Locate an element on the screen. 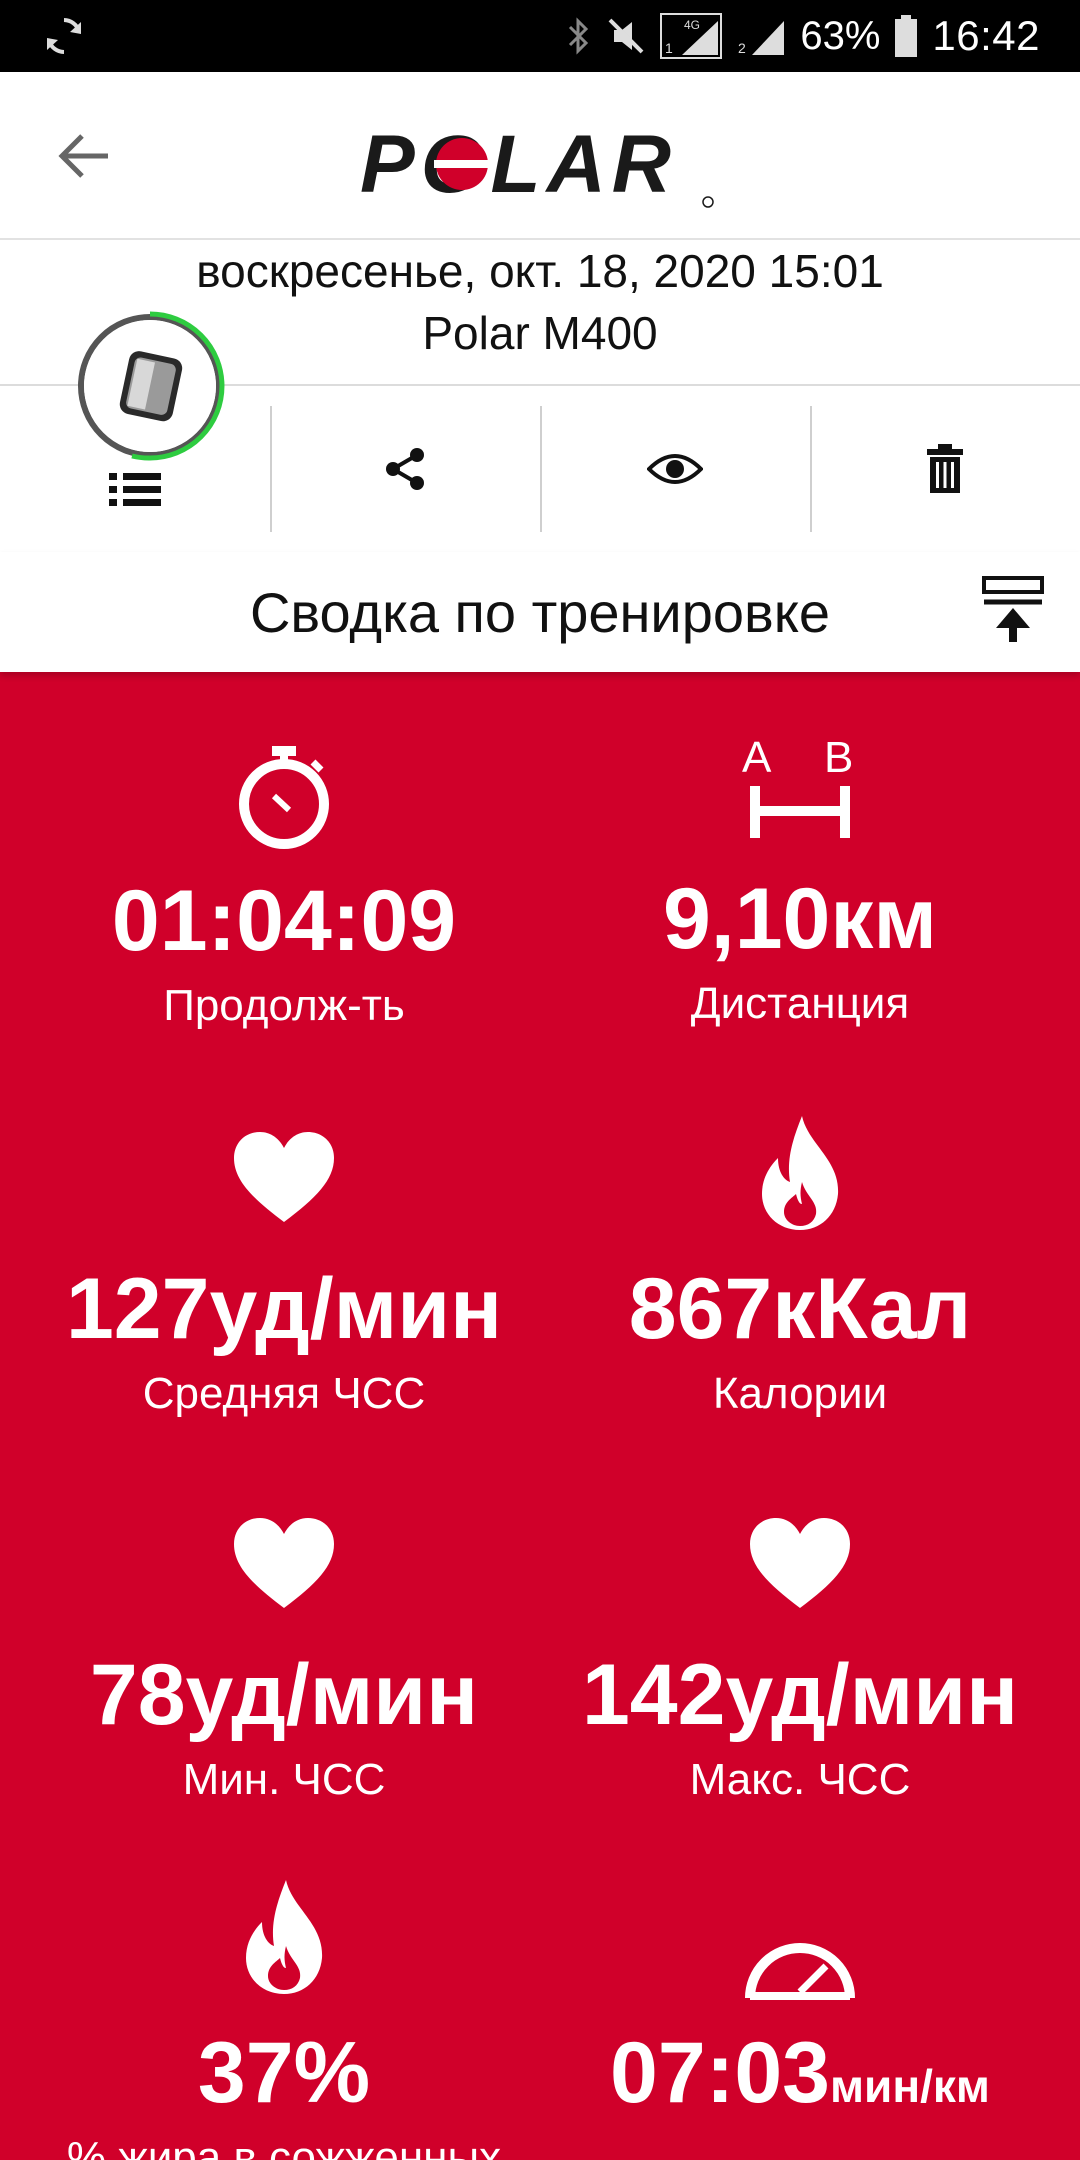 Image resolution: width=1080 pixels, height=2160 pixels. stat-pace: 07:03мин/км is located at coordinates (800, 2028).